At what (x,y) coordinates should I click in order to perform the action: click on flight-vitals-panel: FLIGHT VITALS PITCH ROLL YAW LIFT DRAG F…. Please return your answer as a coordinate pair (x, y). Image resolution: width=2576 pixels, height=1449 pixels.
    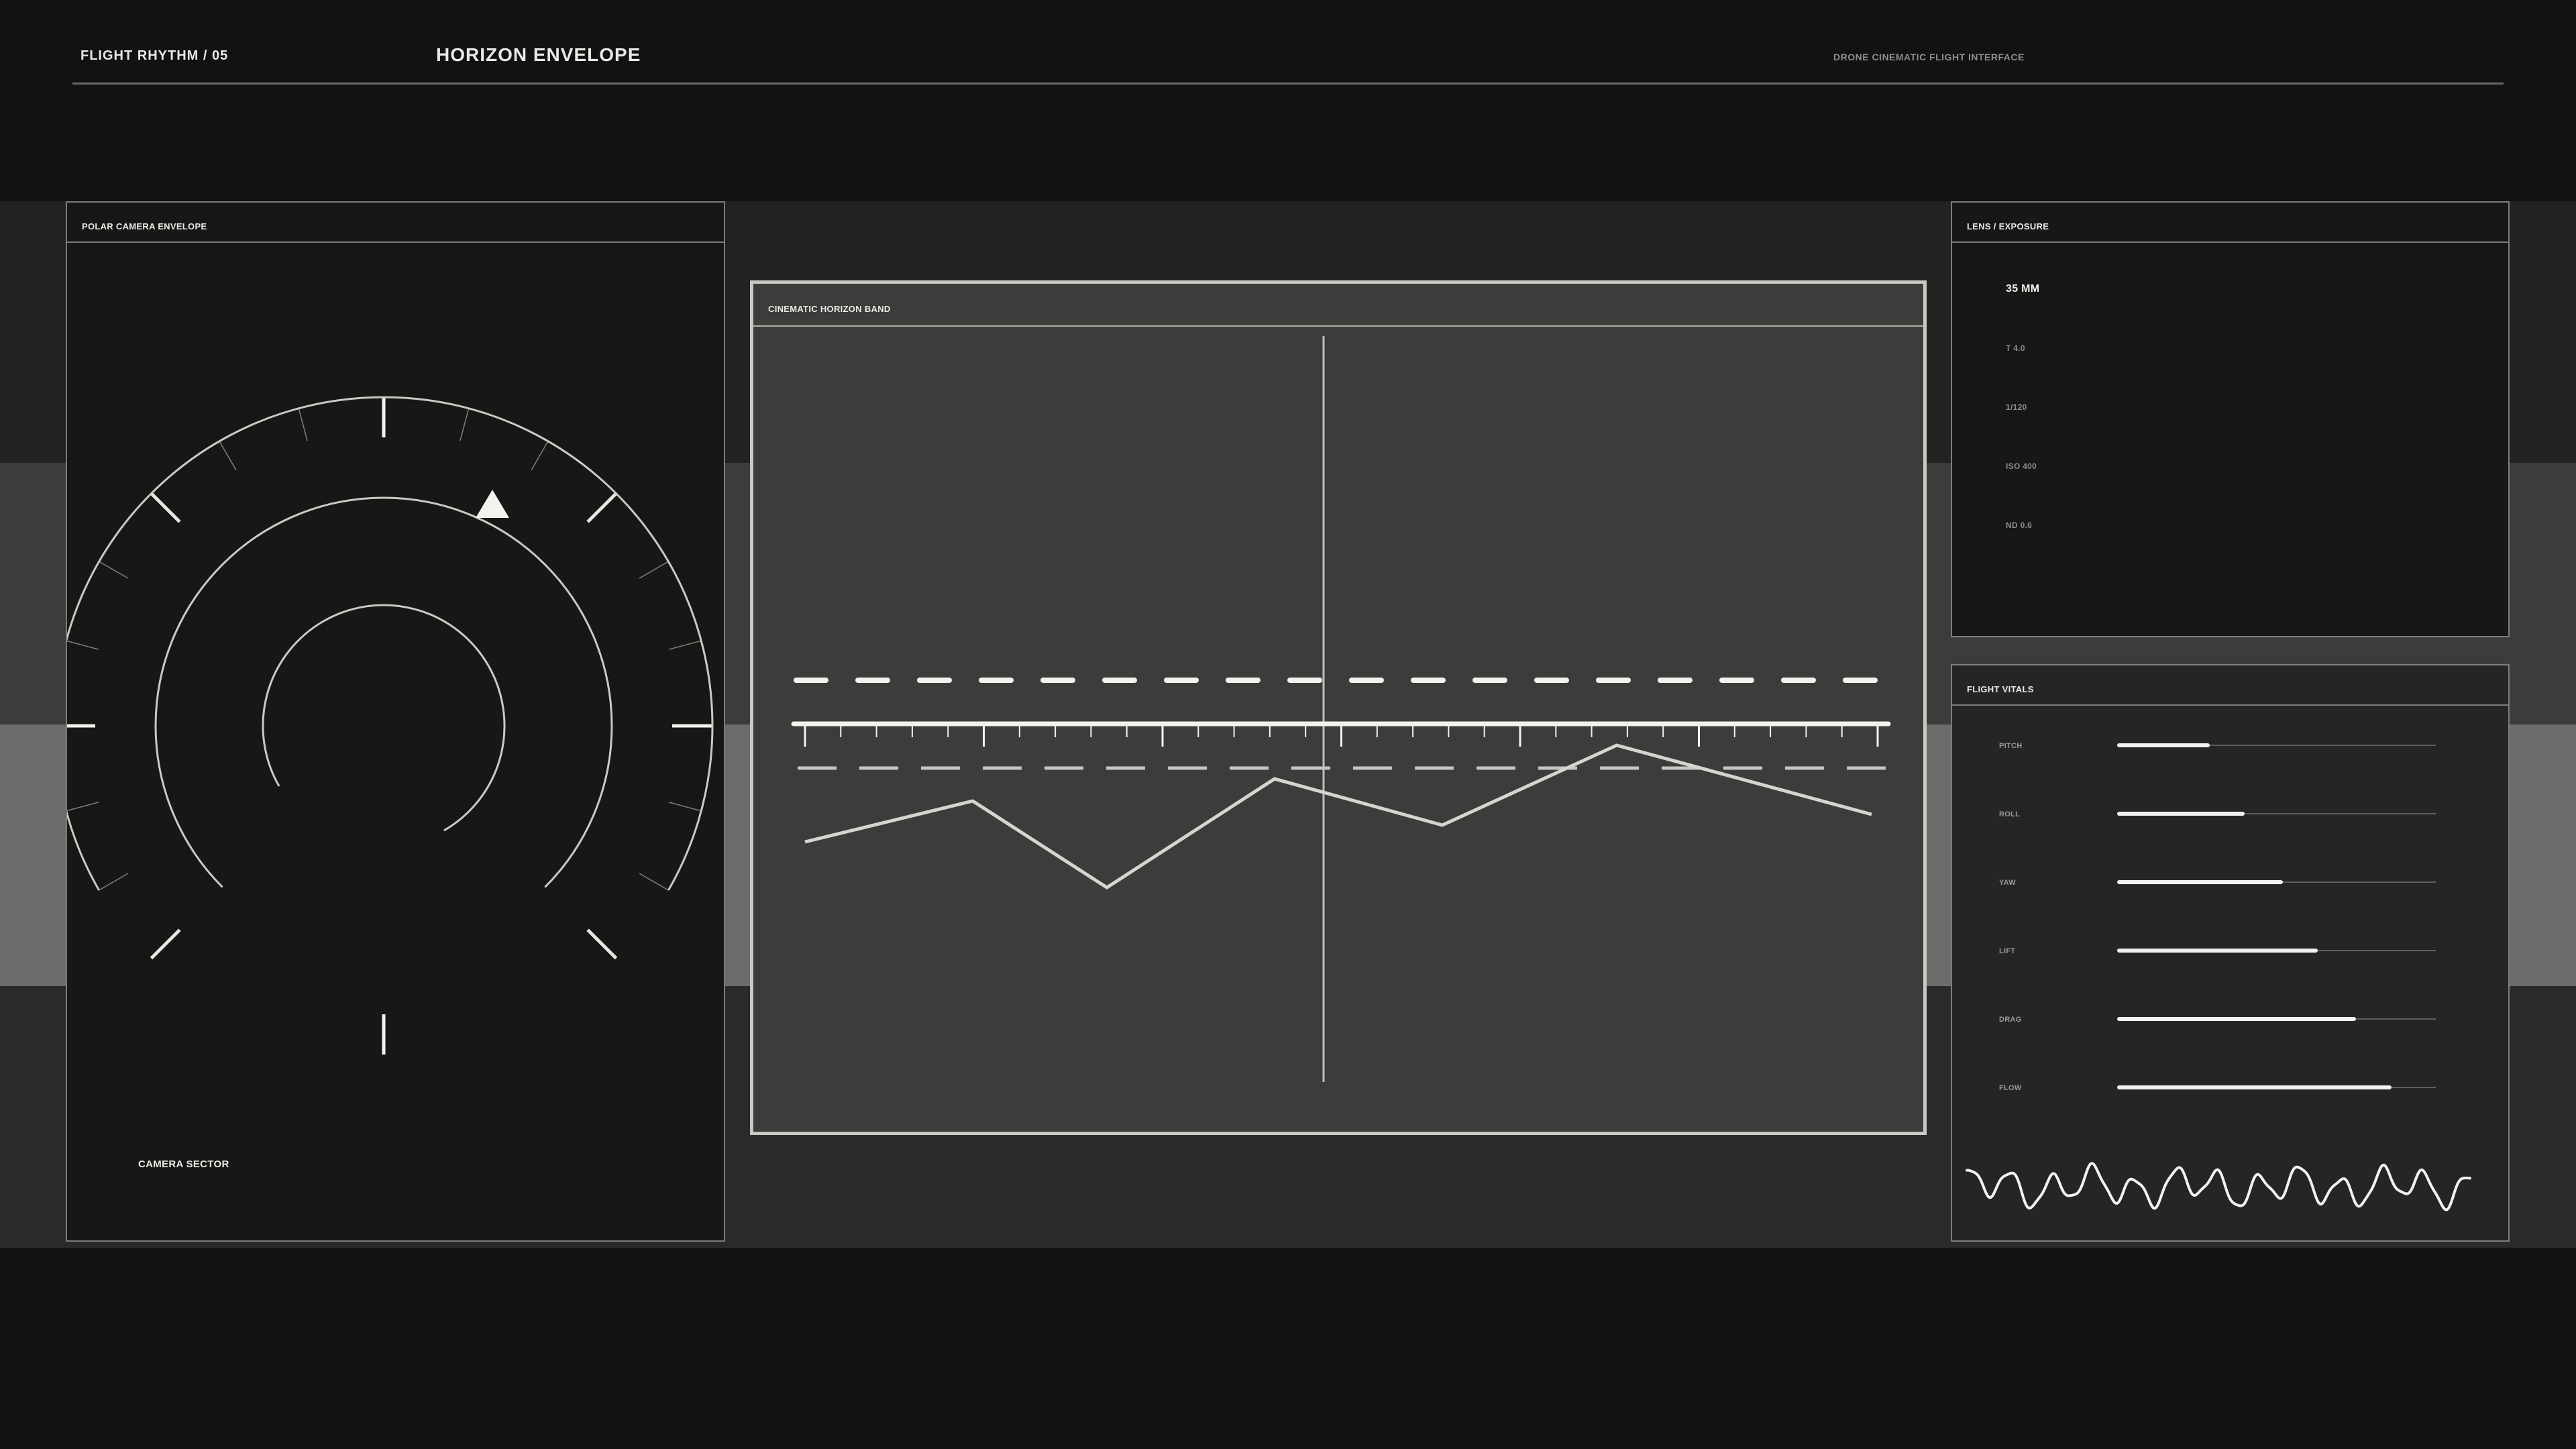
    Looking at the image, I should click on (2230, 953).